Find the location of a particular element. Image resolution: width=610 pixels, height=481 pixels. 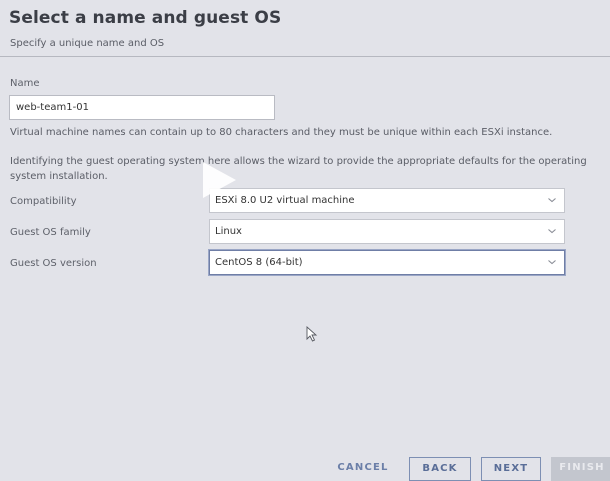

finish-button: FINISH is located at coordinates (580, 469).